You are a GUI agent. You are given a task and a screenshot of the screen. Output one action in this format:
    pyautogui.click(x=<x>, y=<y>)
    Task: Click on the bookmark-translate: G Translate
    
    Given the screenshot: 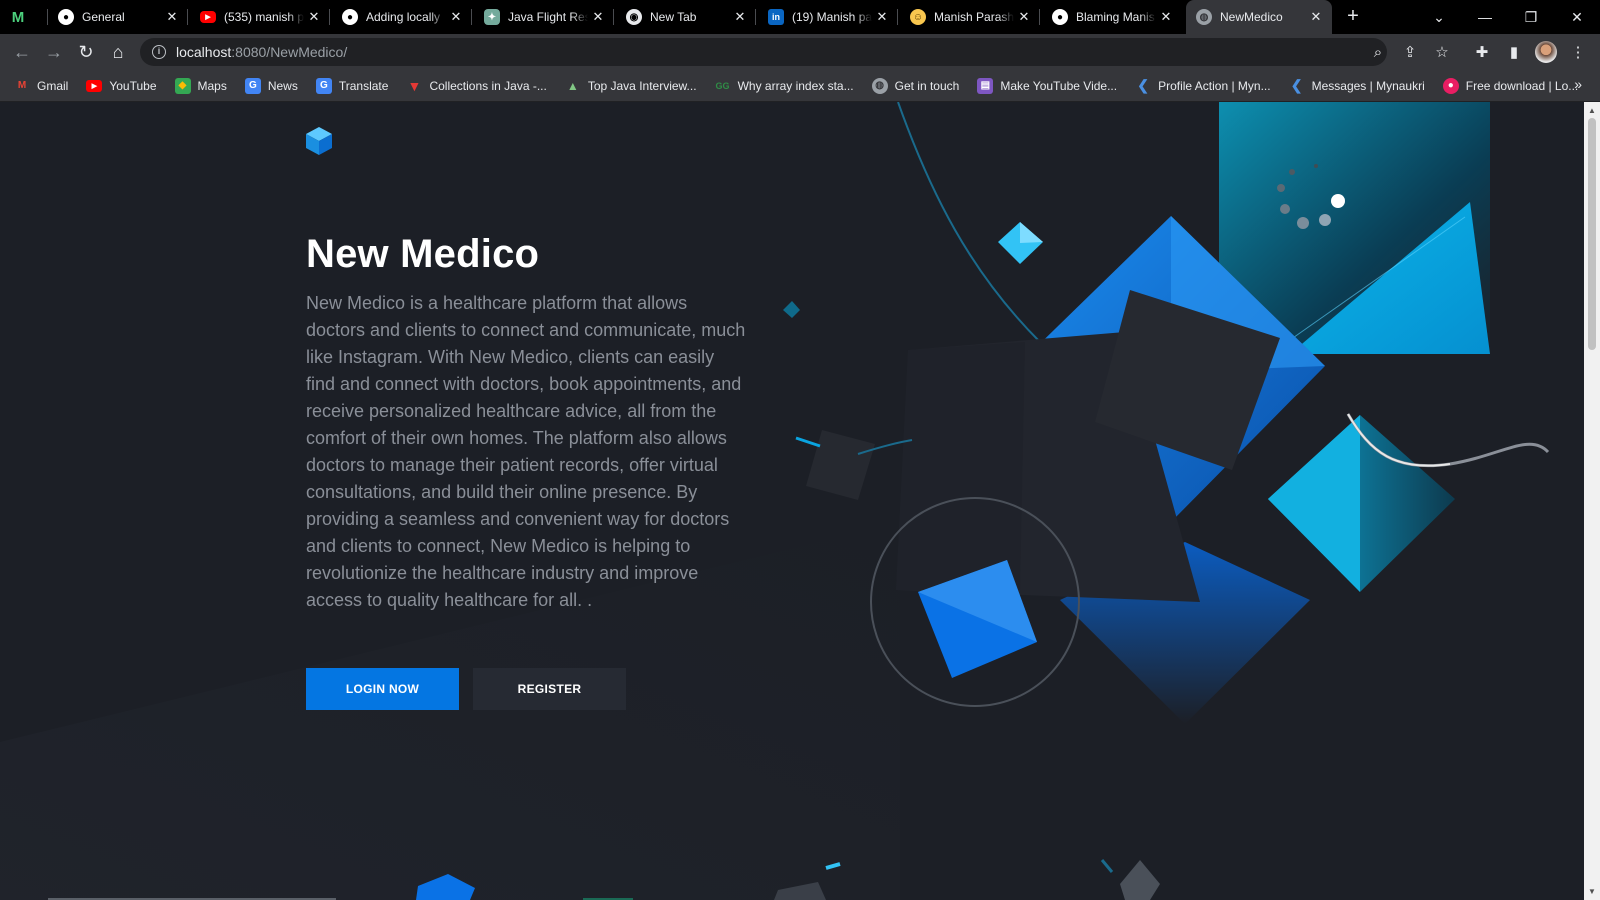 What is the action you would take?
    pyautogui.click(x=352, y=85)
    